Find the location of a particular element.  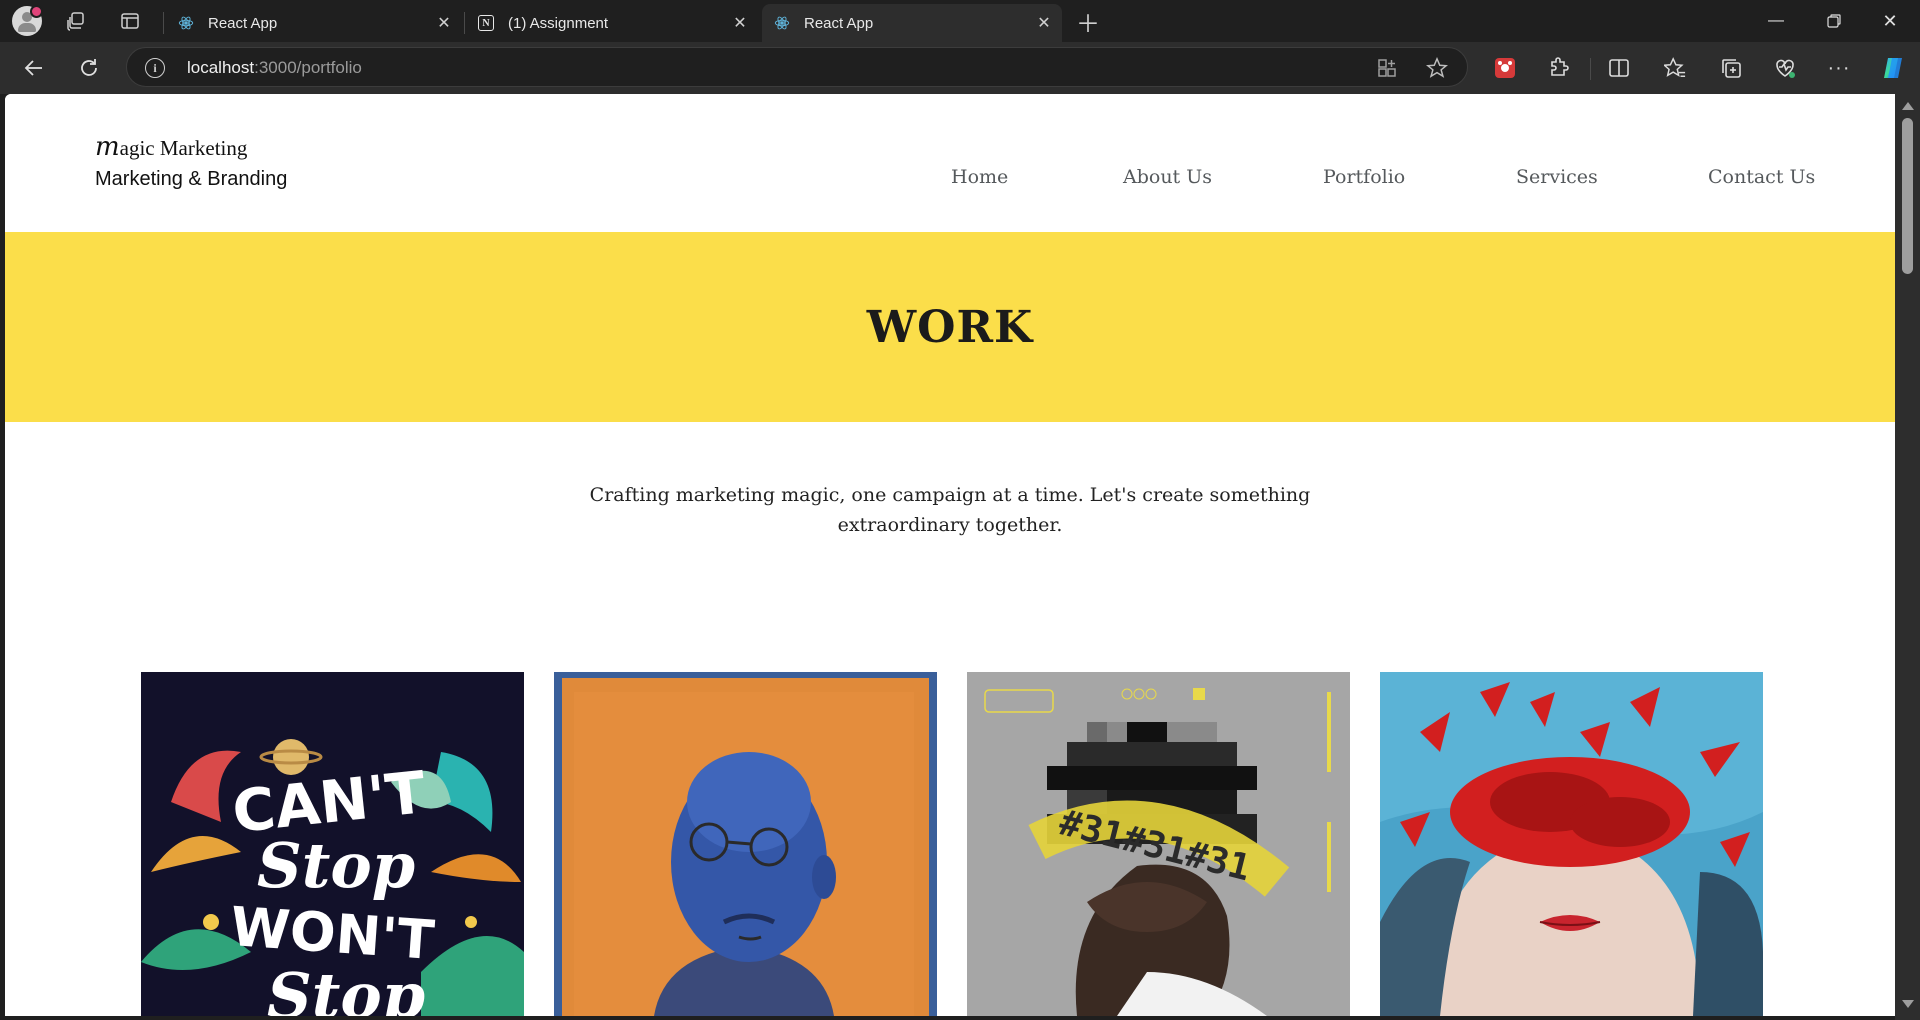

close-window-icon: ✕ is located at coordinates (1890, 21).